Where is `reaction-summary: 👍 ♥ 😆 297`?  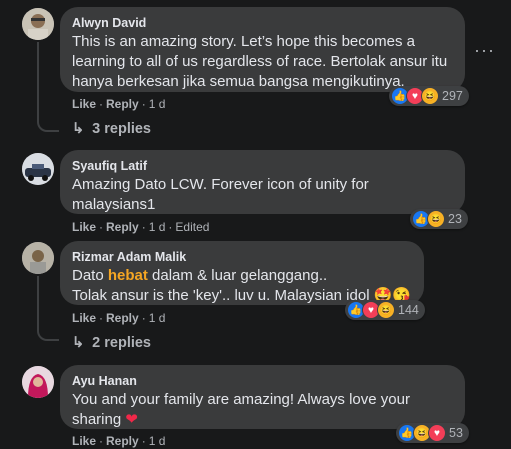 reaction-summary: 👍 ♥ 😆 297 is located at coordinates (429, 96).